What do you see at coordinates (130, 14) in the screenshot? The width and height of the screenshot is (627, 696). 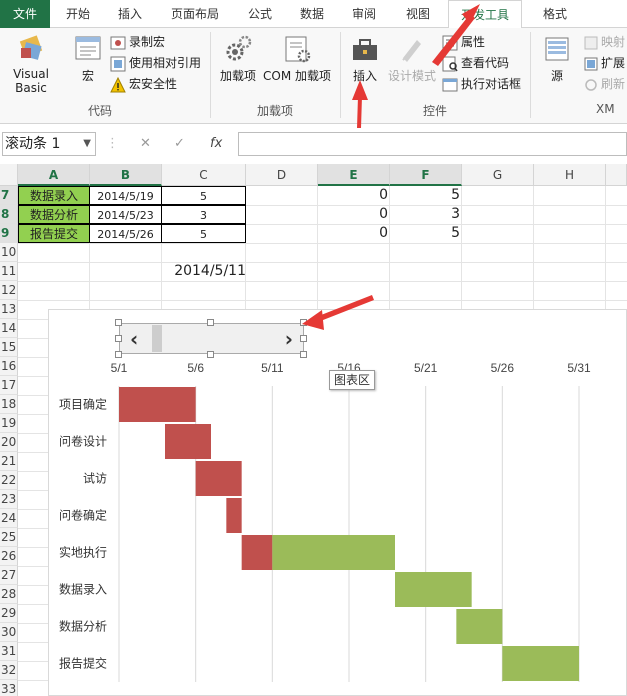 I see `tab-insert: 插入` at bounding box center [130, 14].